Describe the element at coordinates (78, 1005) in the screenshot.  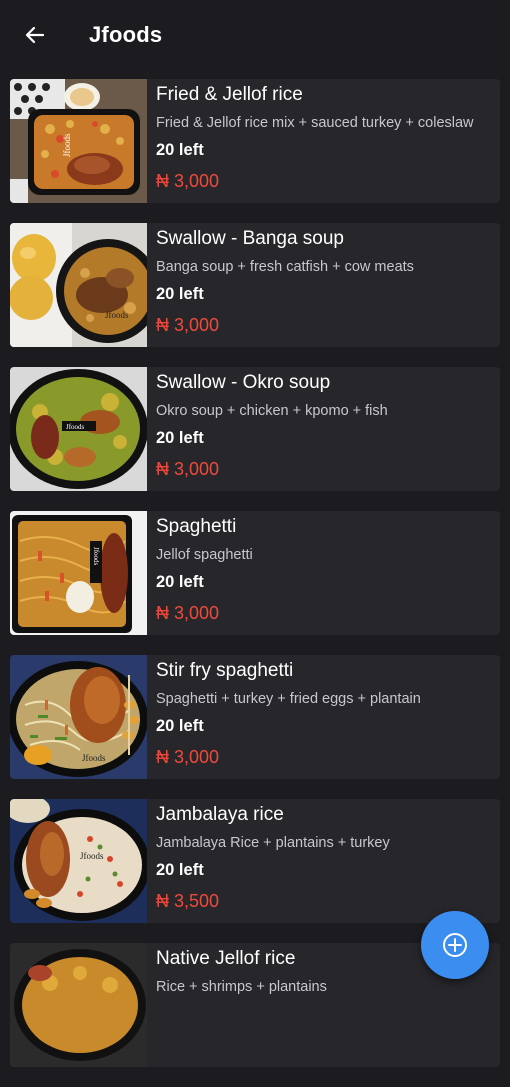
I see `product-image` at that location.